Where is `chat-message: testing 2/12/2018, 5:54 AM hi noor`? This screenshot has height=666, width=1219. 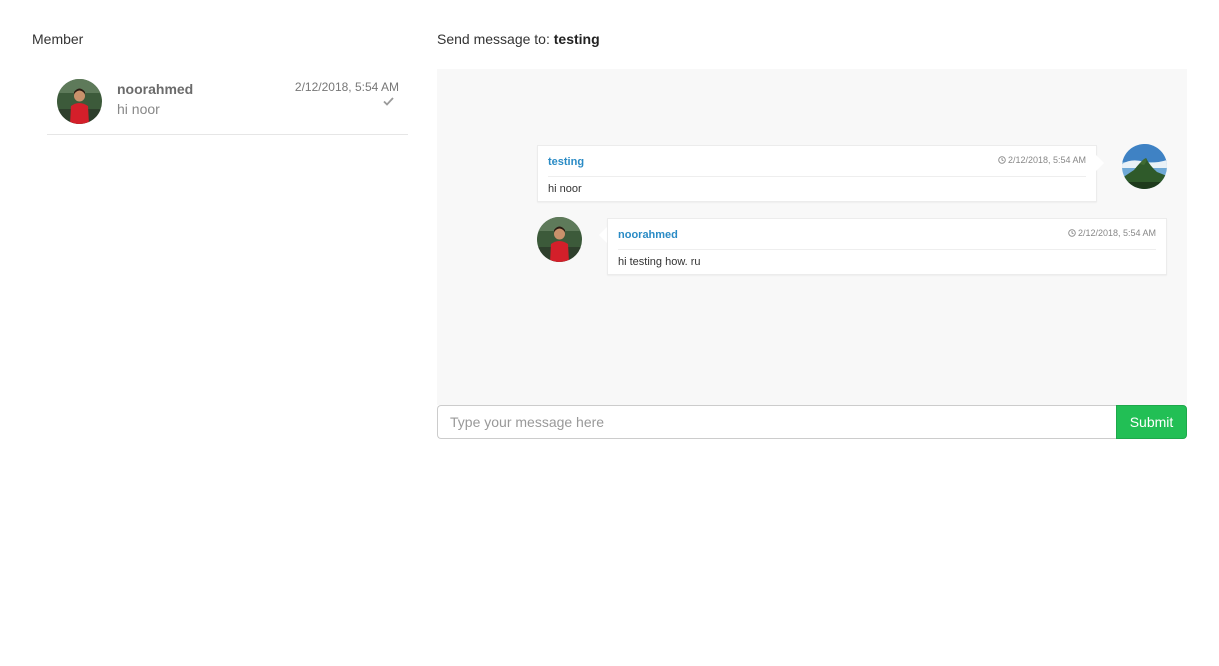
chat-message: testing 2/12/2018, 5:54 AM hi noor is located at coordinates (817, 173).